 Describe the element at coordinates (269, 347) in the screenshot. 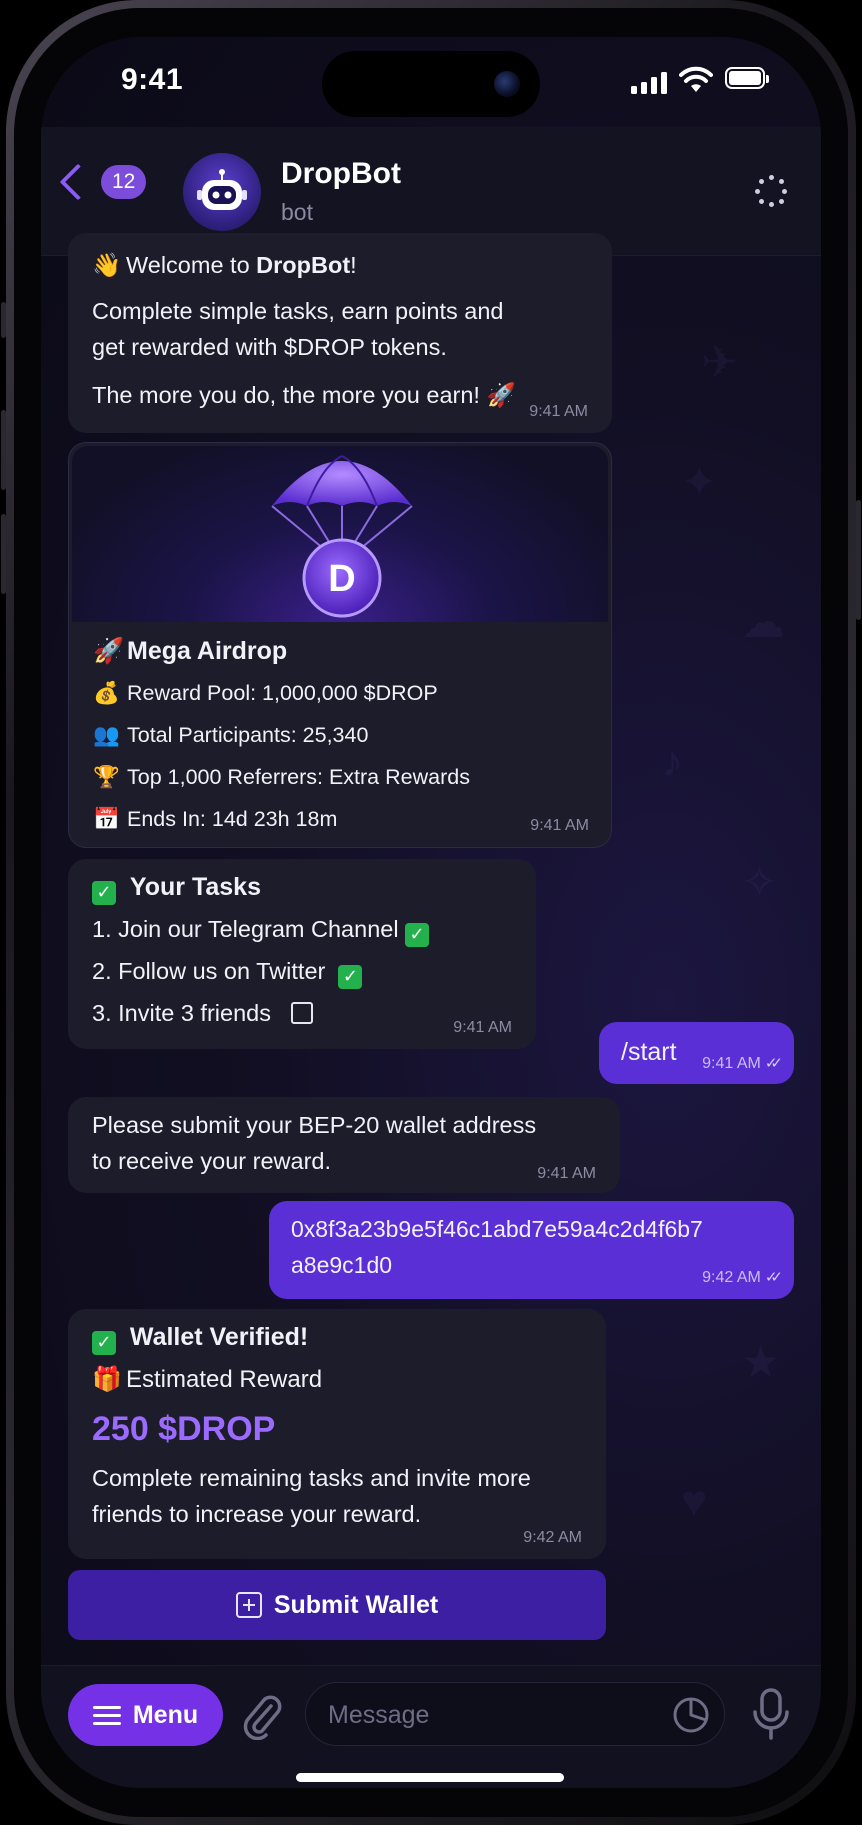

I see `welcome-line-2: get rewarded with $DROP tokens.` at that location.